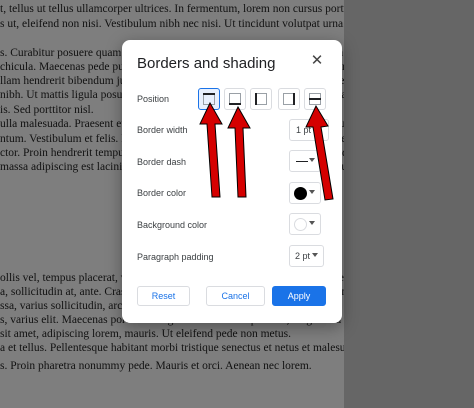 The image size is (474, 408). Describe the element at coordinates (162, 130) in the screenshot. I see `border-width-label: Border width` at that location.